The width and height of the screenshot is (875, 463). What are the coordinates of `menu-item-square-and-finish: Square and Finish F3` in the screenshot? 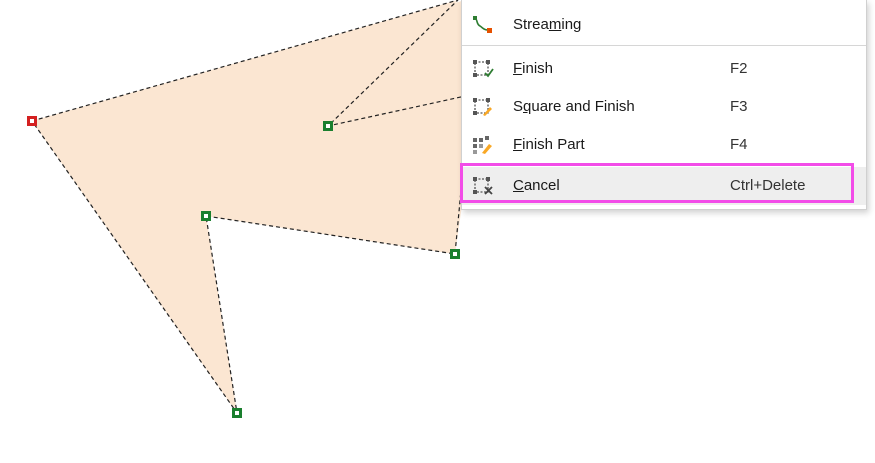 It's located at (664, 107).